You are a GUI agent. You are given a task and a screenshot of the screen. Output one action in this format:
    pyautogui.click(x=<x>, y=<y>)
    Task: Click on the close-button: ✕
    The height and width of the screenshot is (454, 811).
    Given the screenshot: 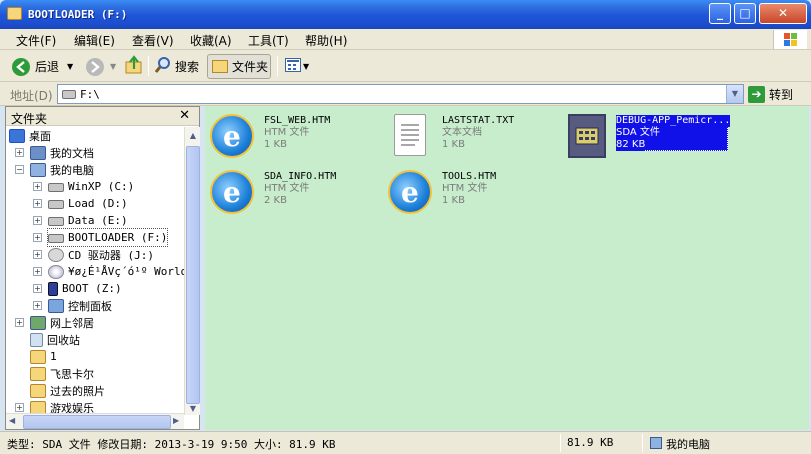 What is the action you would take?
    pyautogui.click(x=783, y=13)
    